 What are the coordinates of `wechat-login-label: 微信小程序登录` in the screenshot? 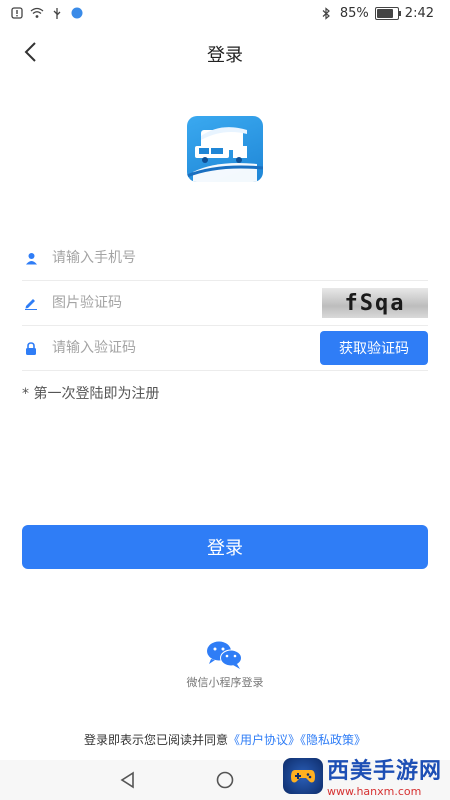 It's located at (225, 682).